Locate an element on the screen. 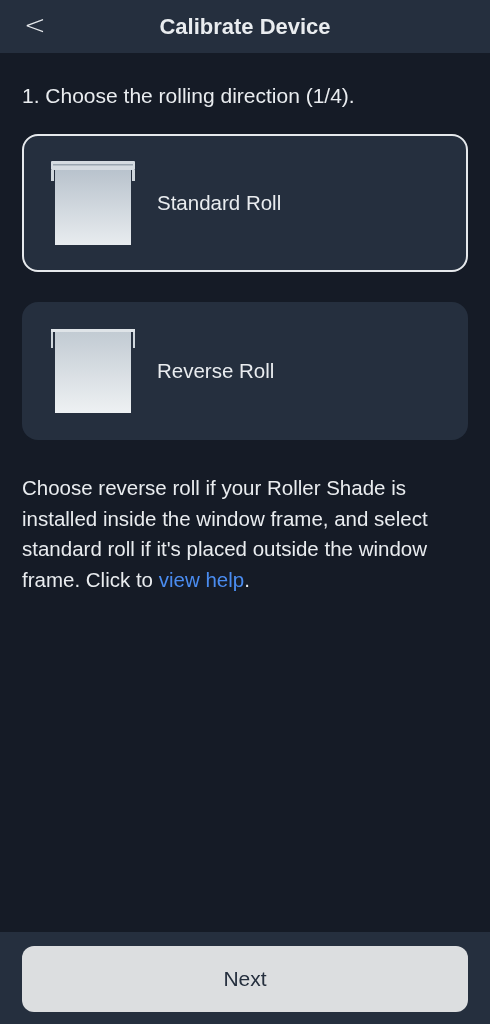 This screenshot has width=490, height=1024. view-help-link: view help is located at coordinates (201, 579).